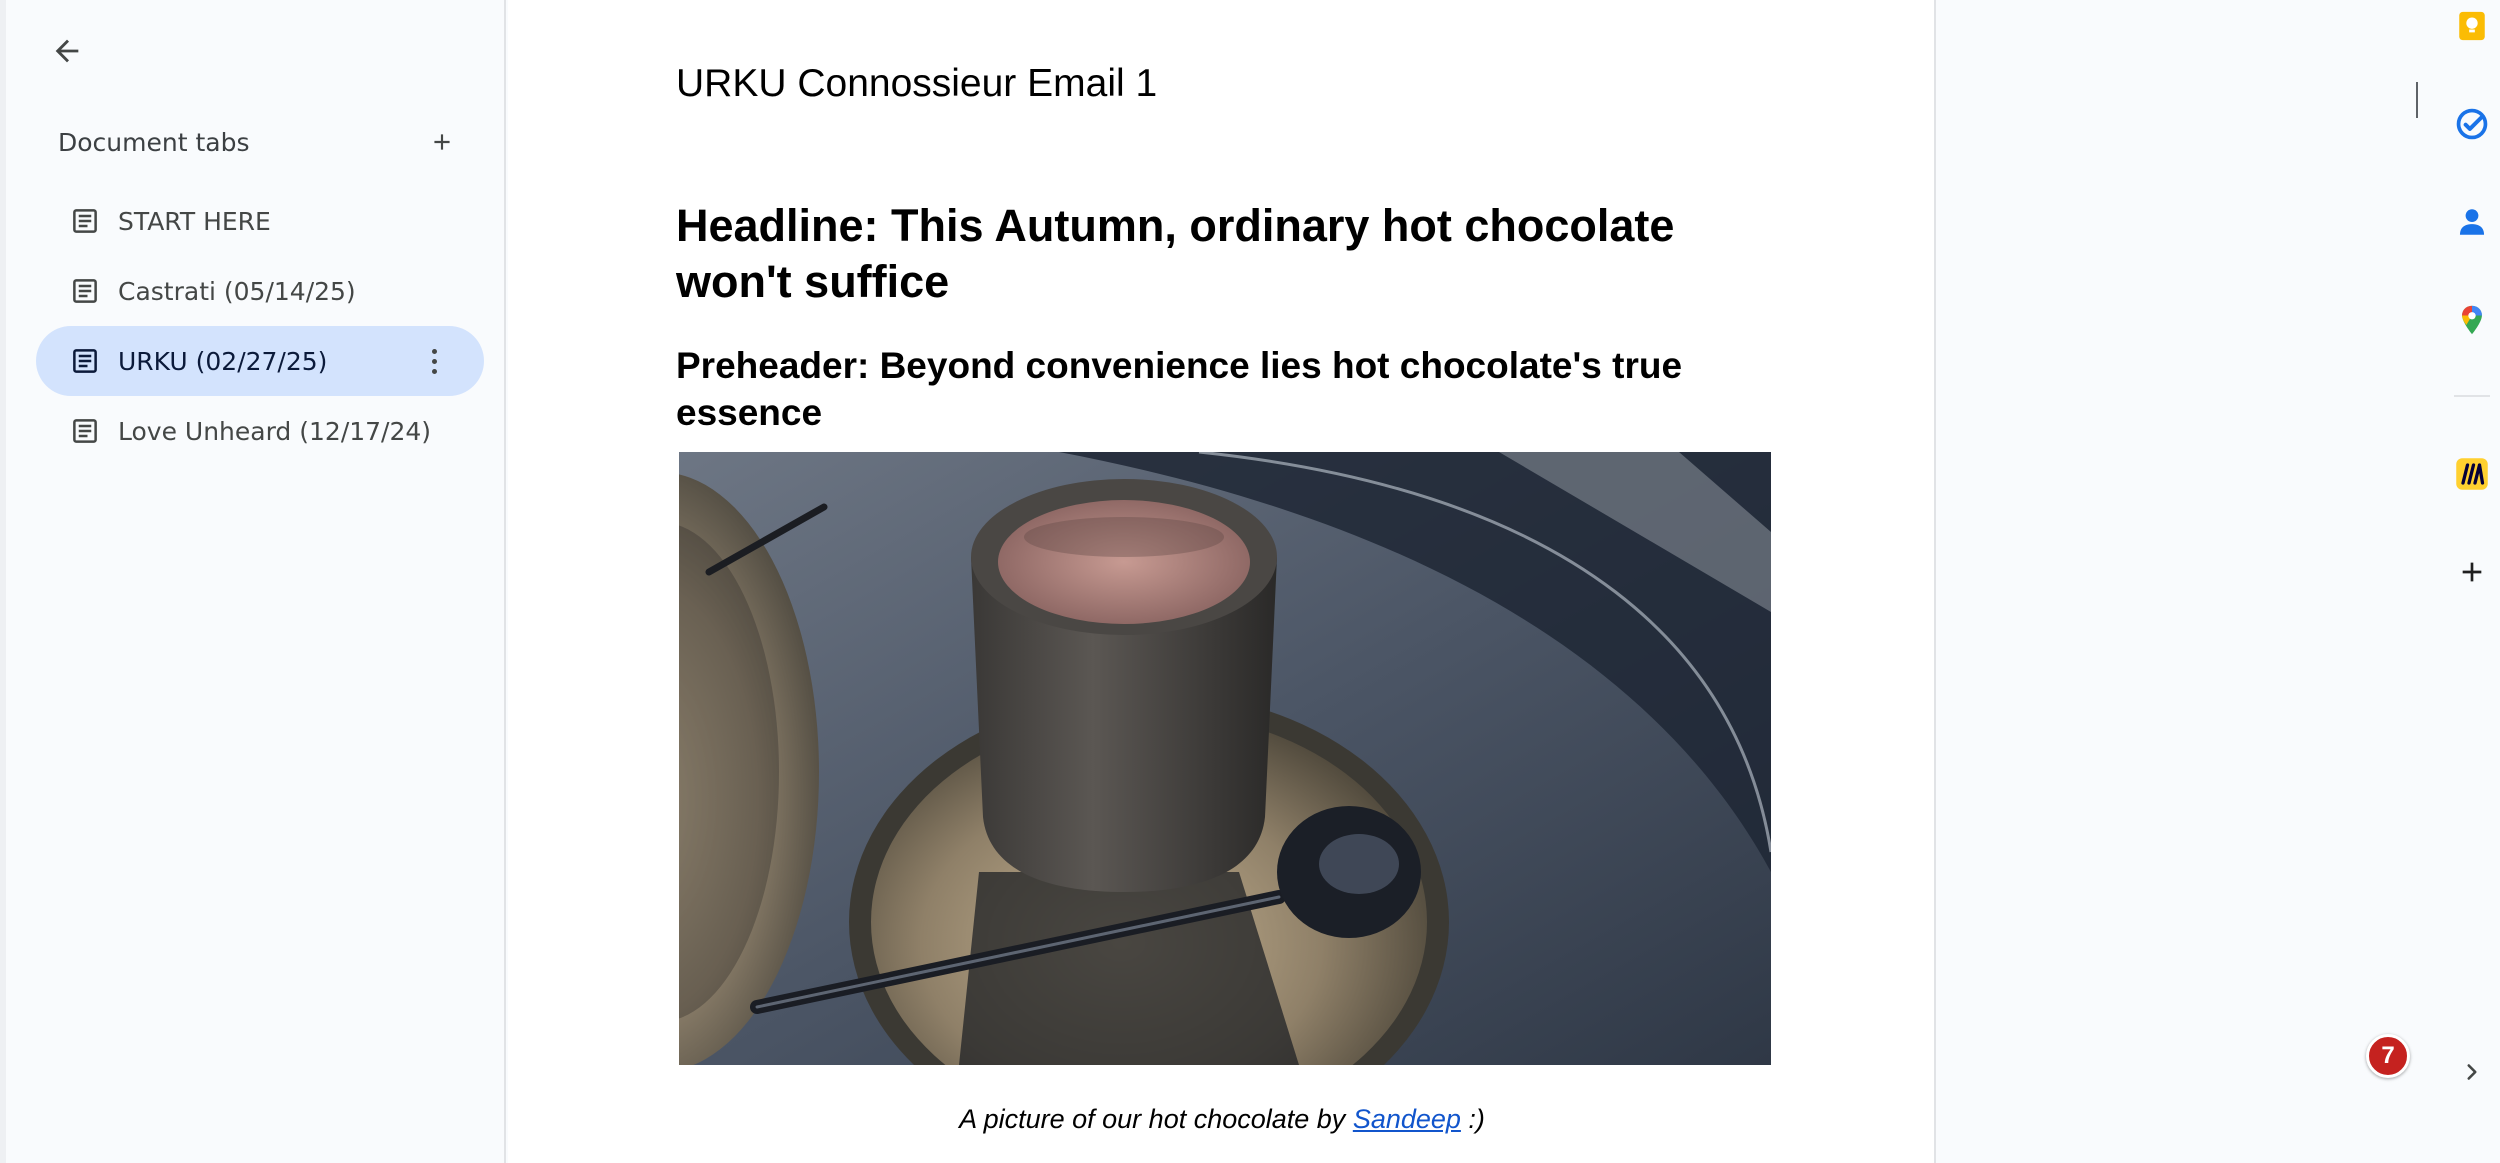 The height and width of the screenshot is (1163, 2500). I want to click on document-title: URKU Connossieur Email 1, so click(916, 84).